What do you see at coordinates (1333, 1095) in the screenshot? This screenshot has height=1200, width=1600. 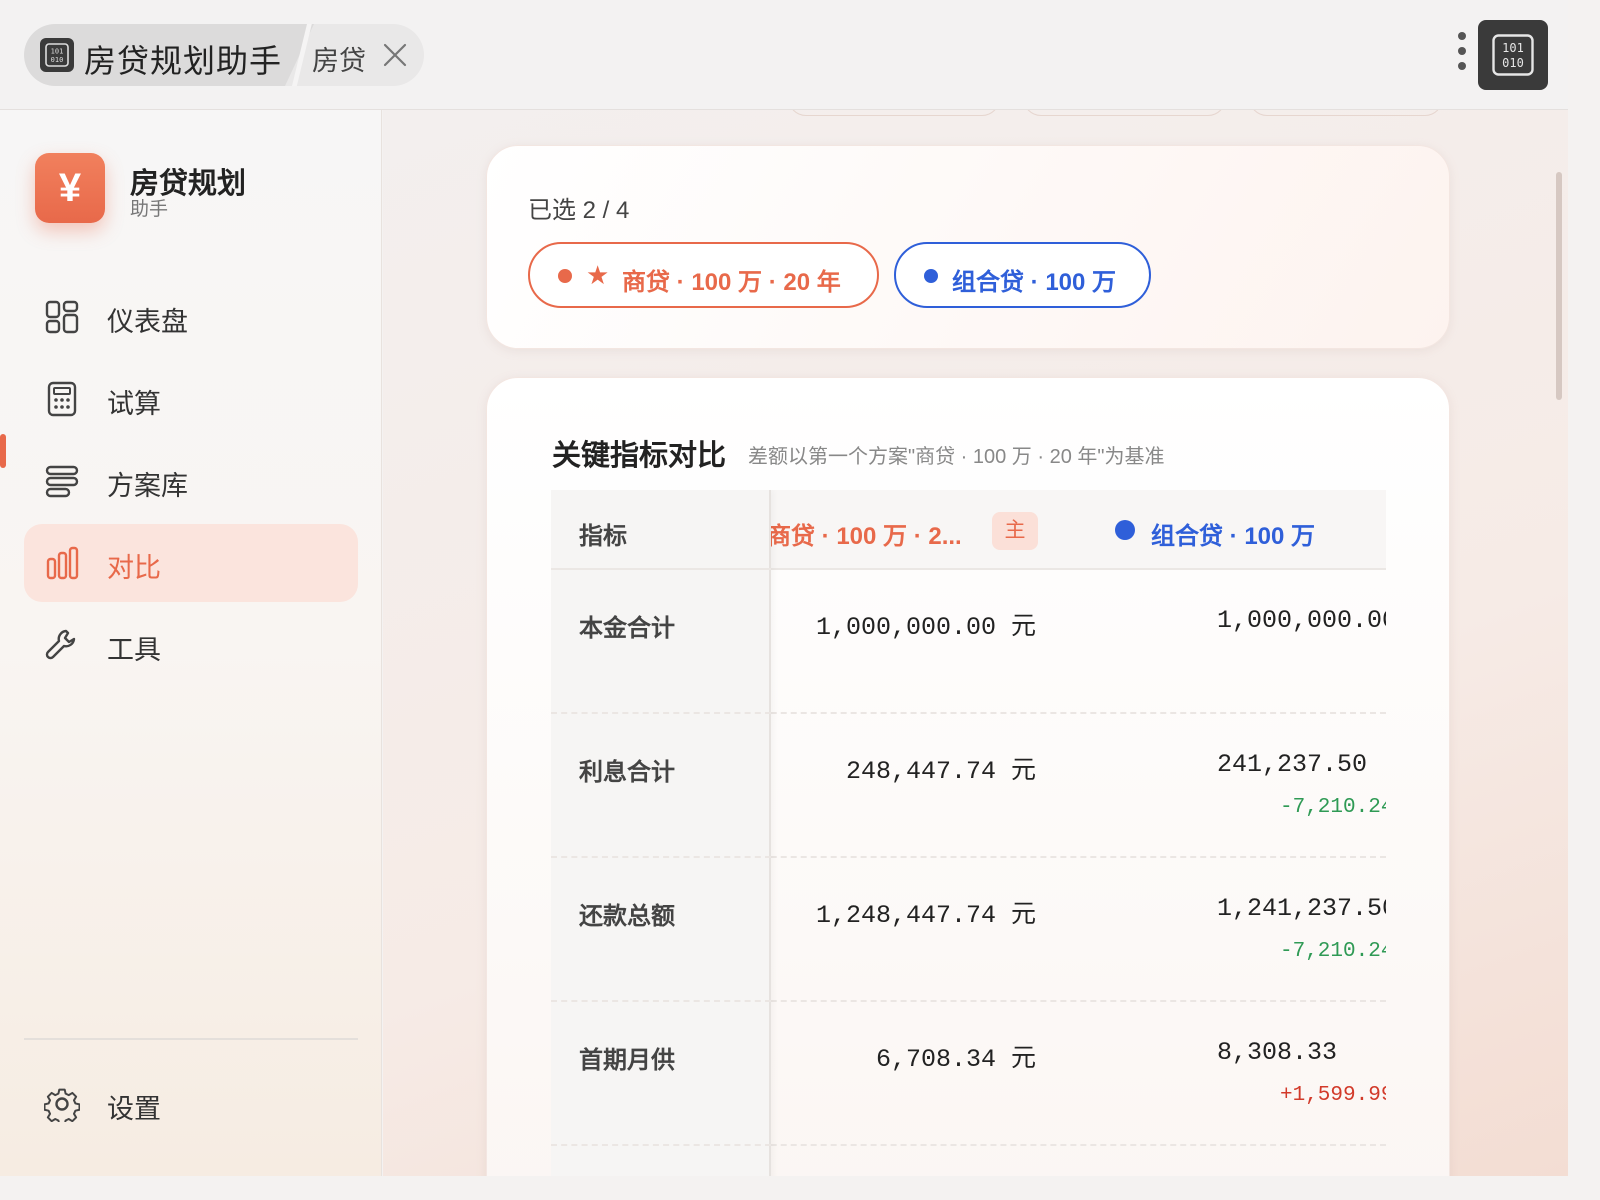 I see `diff-plan2: +1,599.99` at bounding box center [1333, 1095].